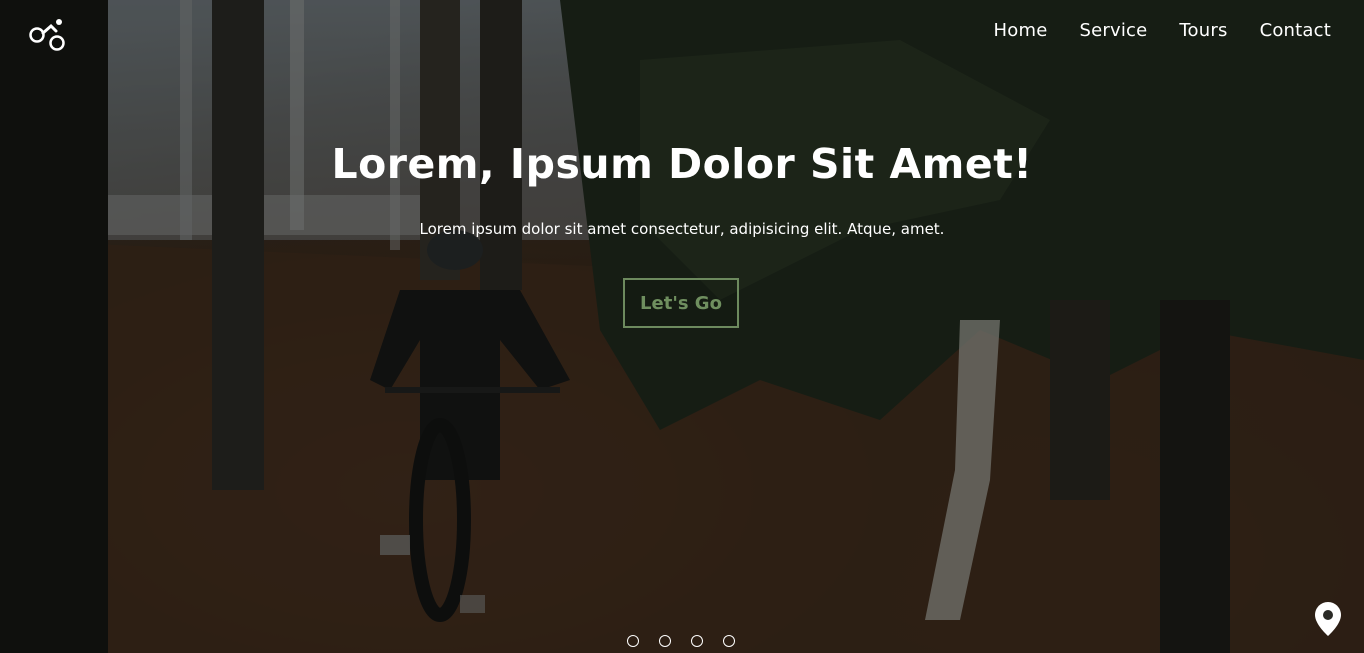  What do you see at coordinates (1328, 619) in the screenshot?
I see `map-pin-icon` at bounding box center [1328, 619].